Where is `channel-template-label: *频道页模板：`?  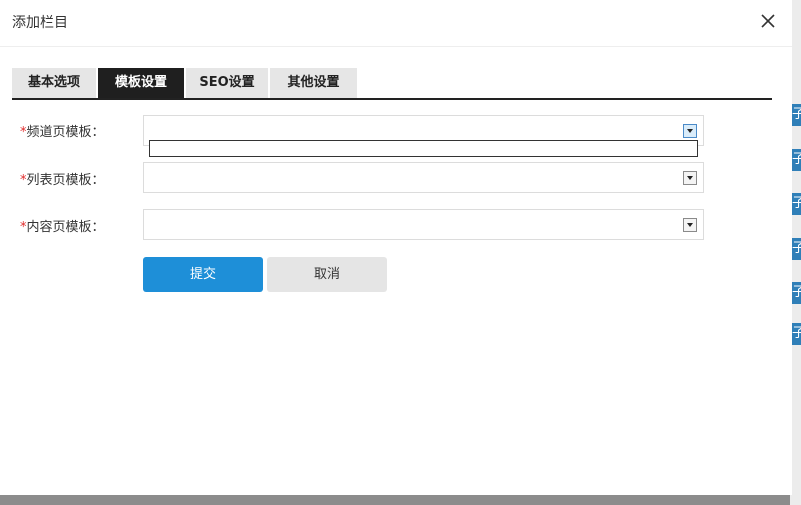
channel-template-label: *频道页模板： is located at coordinates (62, 130).